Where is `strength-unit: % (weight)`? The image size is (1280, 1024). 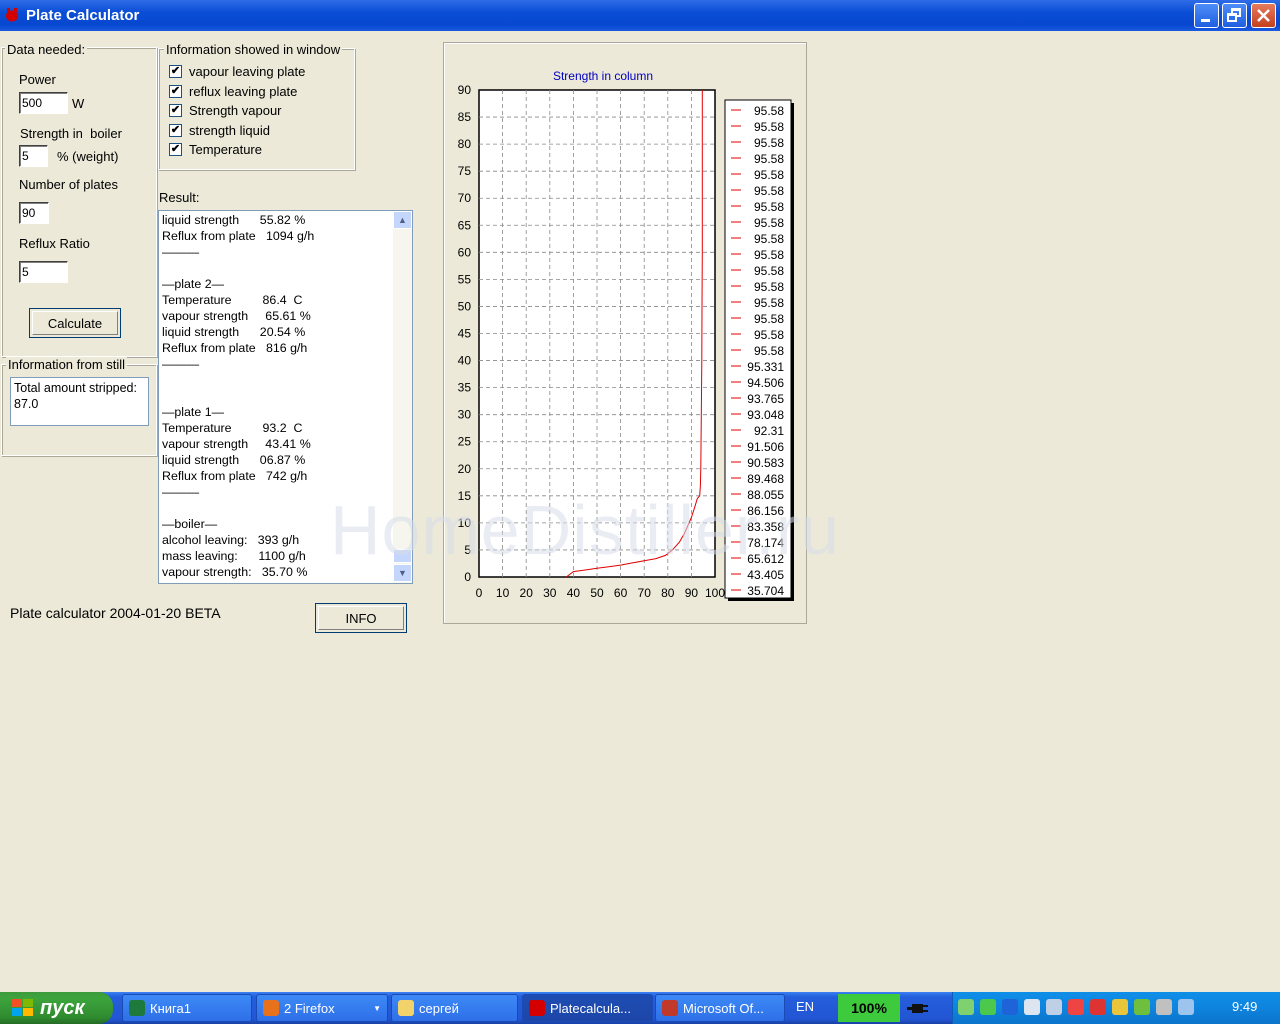
strength-unit: % (weight) is located at coordinates (88, 156).